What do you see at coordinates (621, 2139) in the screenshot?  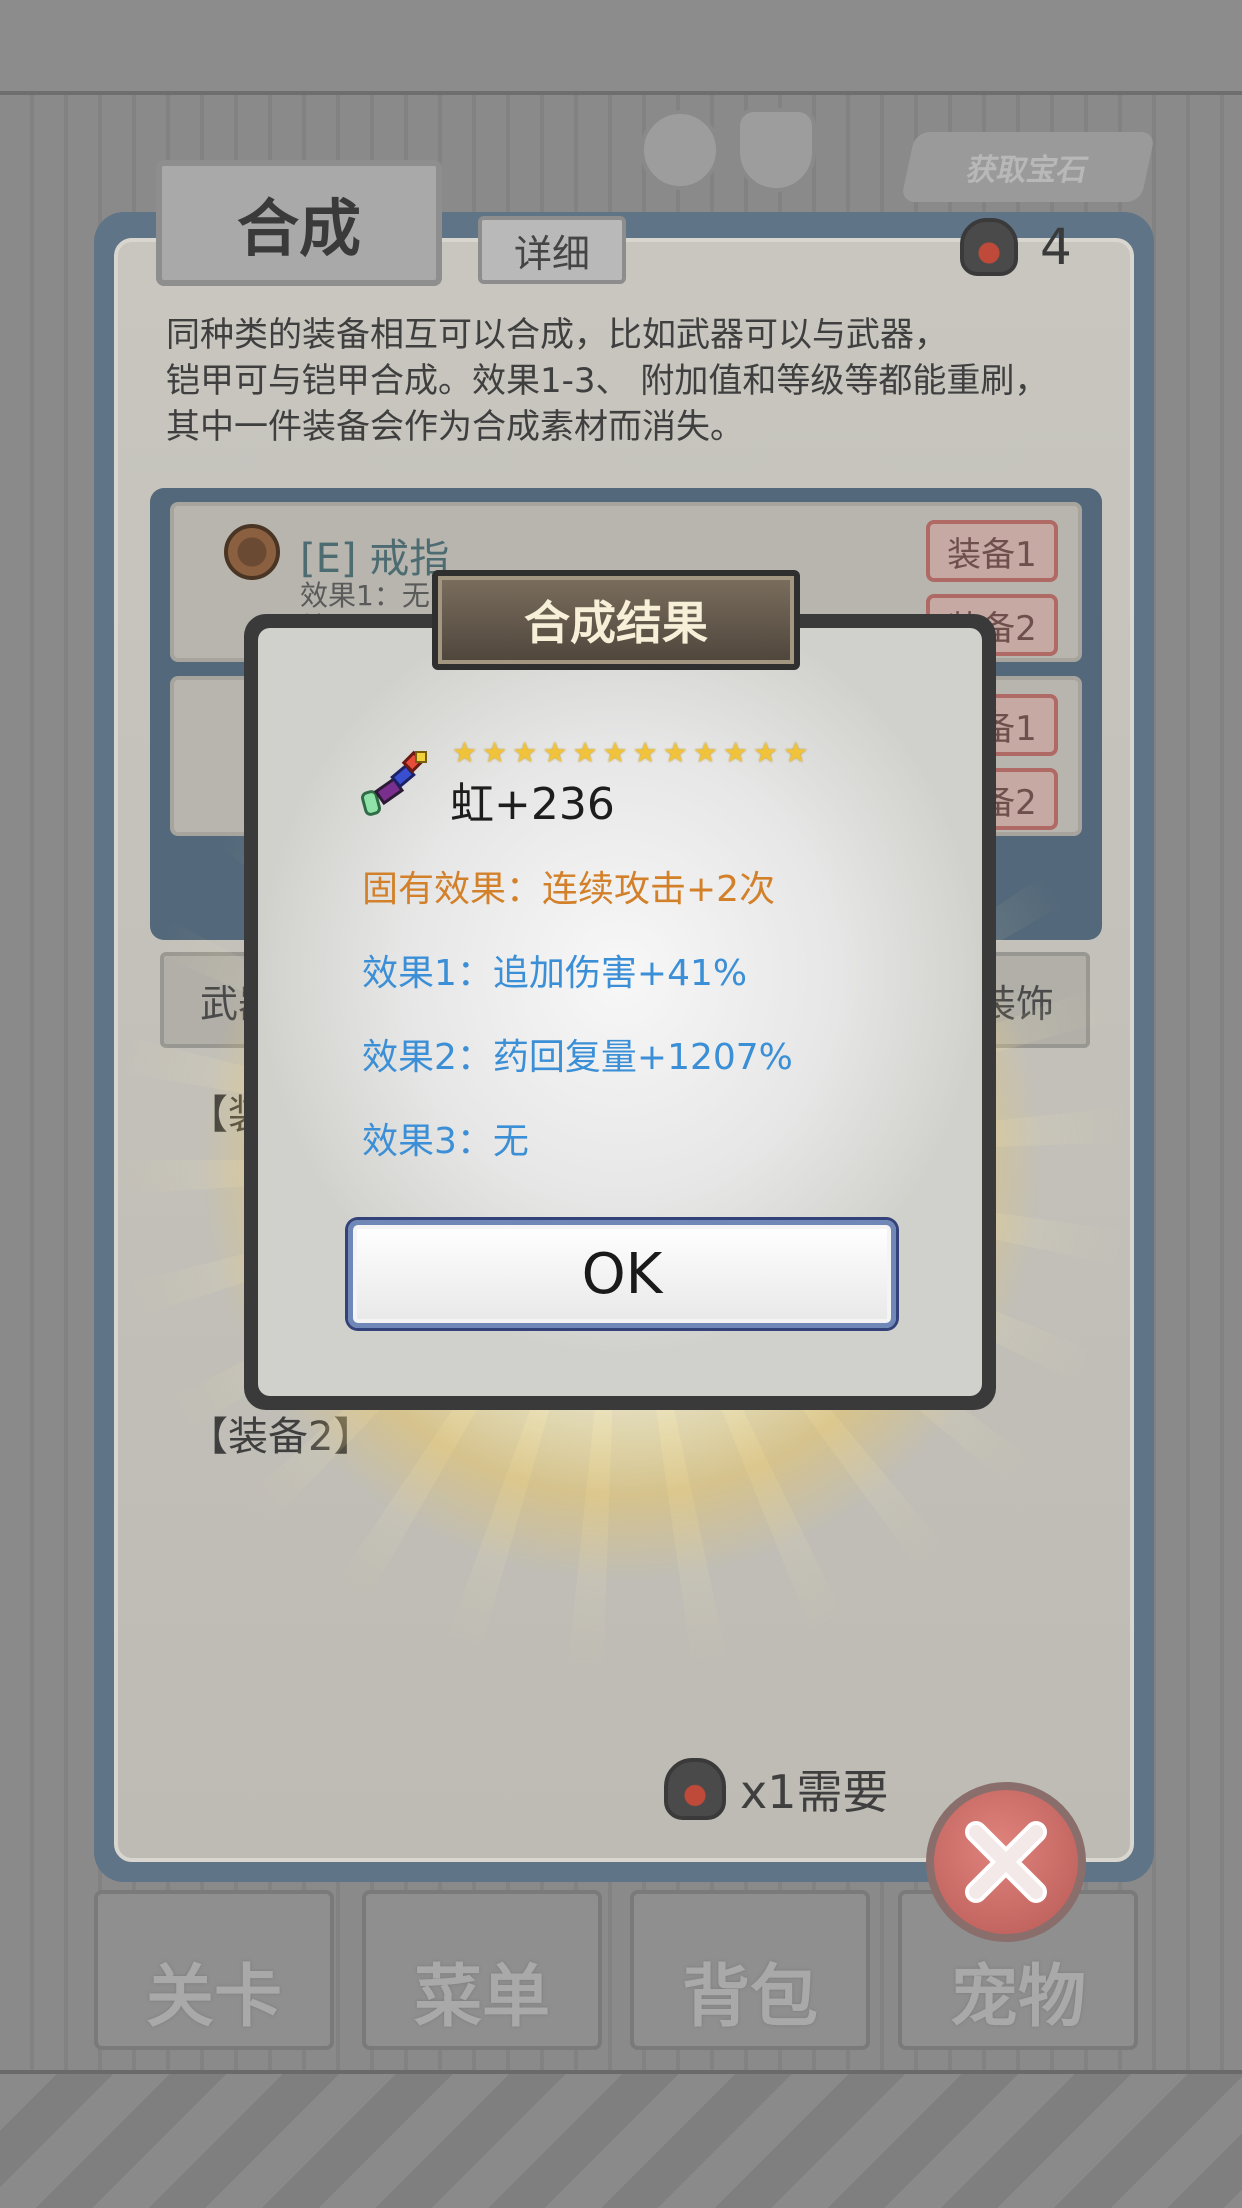 I see `floor-tiles` at bounding box center [621, 2139].